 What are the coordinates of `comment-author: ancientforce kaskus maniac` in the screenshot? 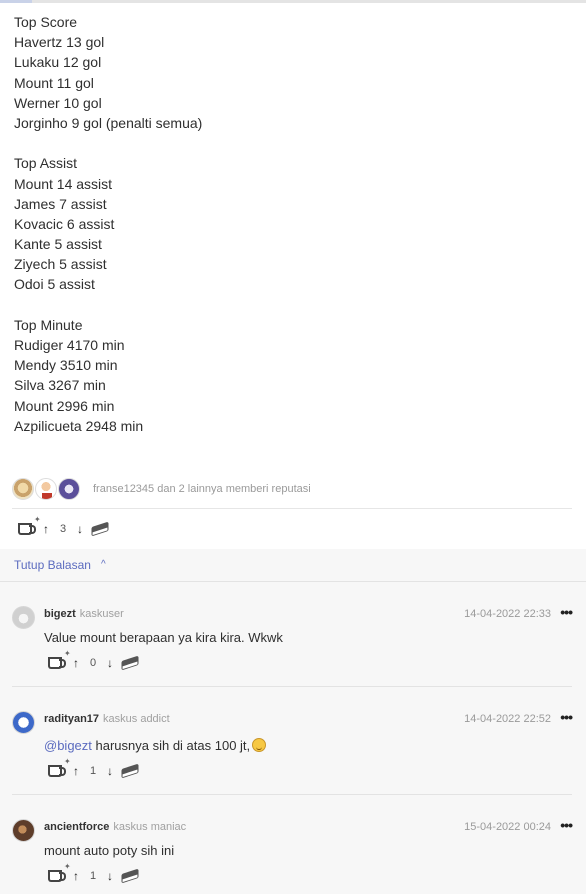 It's located at (115, 827).